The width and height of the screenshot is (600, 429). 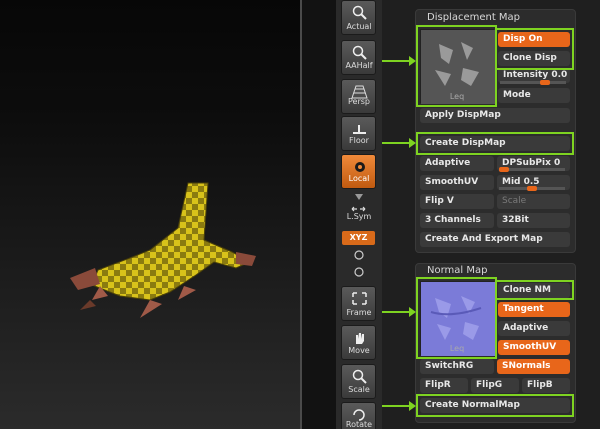 What do you see at coordinates (444, 385) in the screenshot?
I see `flipr-button: FlipR` at bounding box center [444, 385].